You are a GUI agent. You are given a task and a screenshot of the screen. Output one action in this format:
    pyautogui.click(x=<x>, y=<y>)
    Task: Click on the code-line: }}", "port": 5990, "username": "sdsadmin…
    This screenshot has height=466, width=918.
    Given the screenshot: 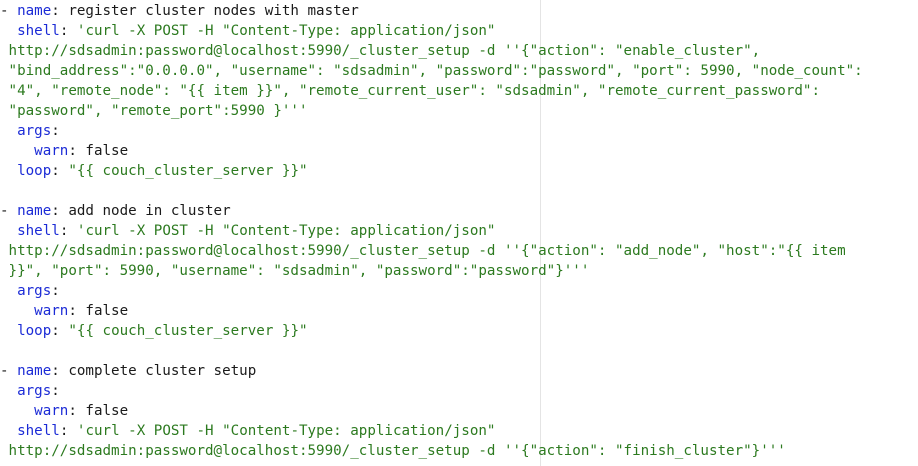 What is the action you would take?
    pyautogui.click(x=295, y=271)
    